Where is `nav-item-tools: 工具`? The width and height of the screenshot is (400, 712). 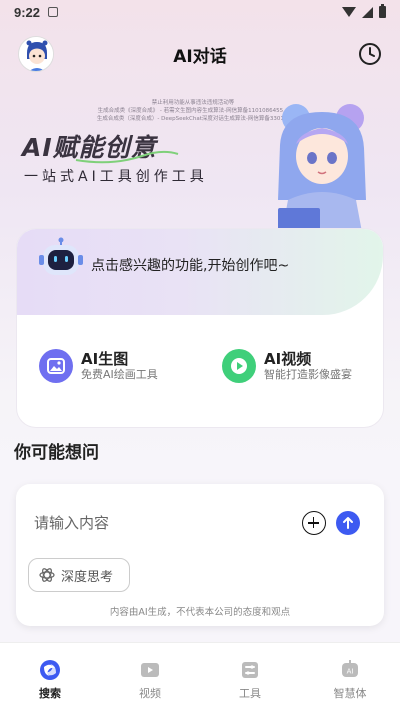
nav-item-tools: 工具 is located at coordinates (250, 677).